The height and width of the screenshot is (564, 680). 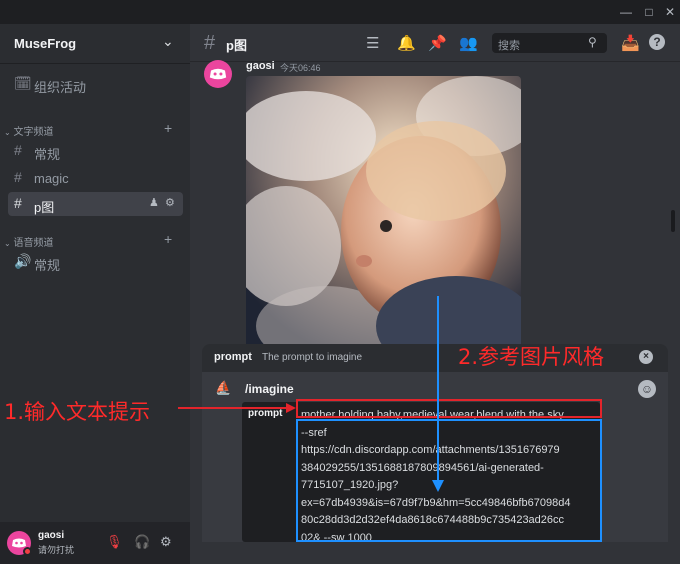 I want to click on option-name: prompt, so click(x=233, y=357).